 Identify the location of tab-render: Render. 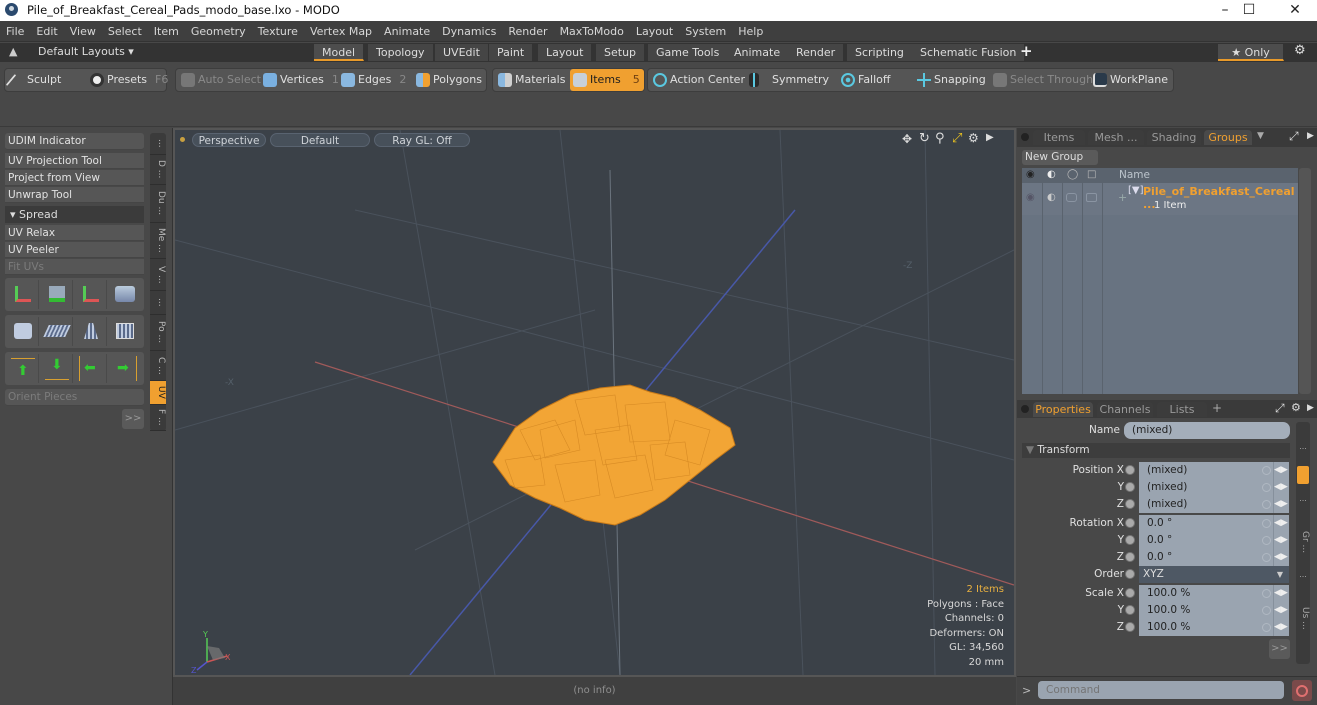
(816, 52).